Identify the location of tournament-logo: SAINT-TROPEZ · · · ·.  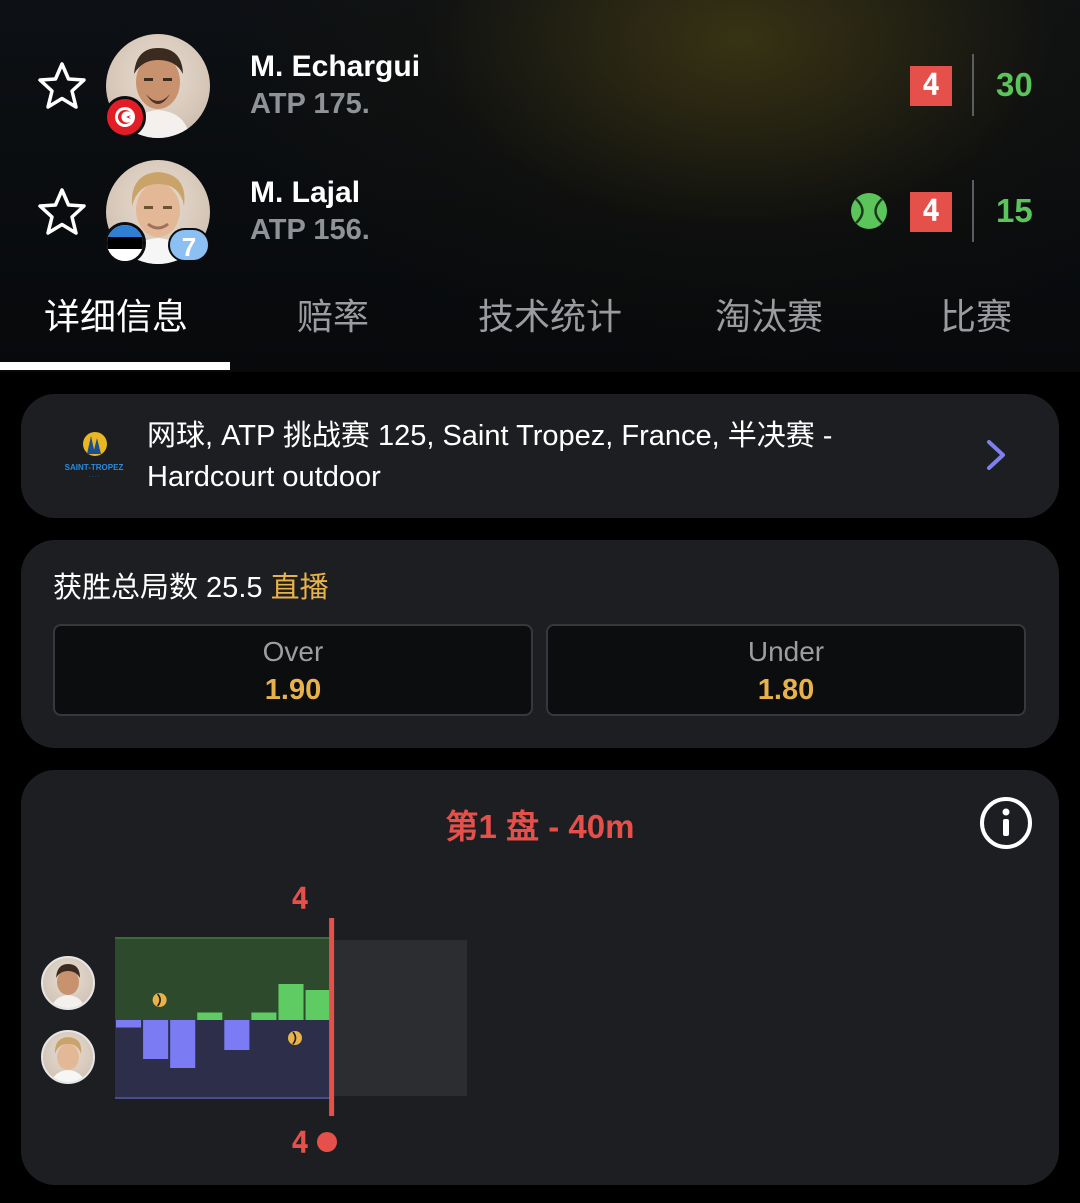
(94, 456).